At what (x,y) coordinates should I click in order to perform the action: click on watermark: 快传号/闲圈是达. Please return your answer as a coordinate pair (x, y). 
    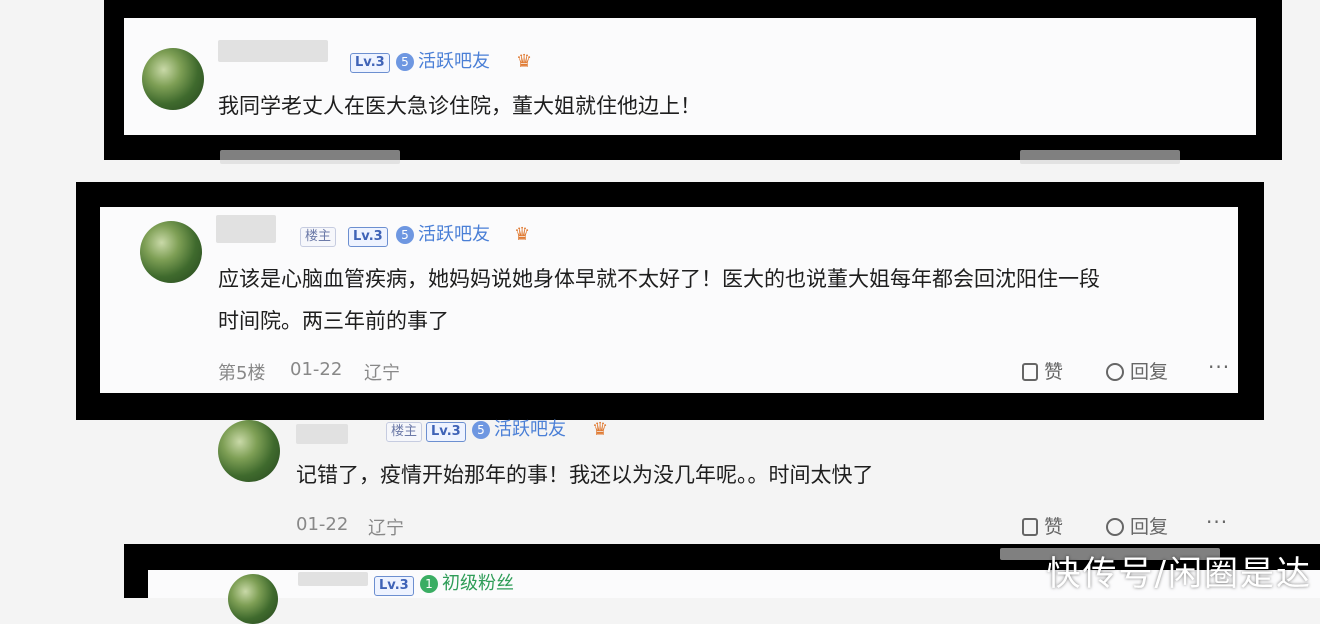
    Looking at the image, I should click on (1179, 574).